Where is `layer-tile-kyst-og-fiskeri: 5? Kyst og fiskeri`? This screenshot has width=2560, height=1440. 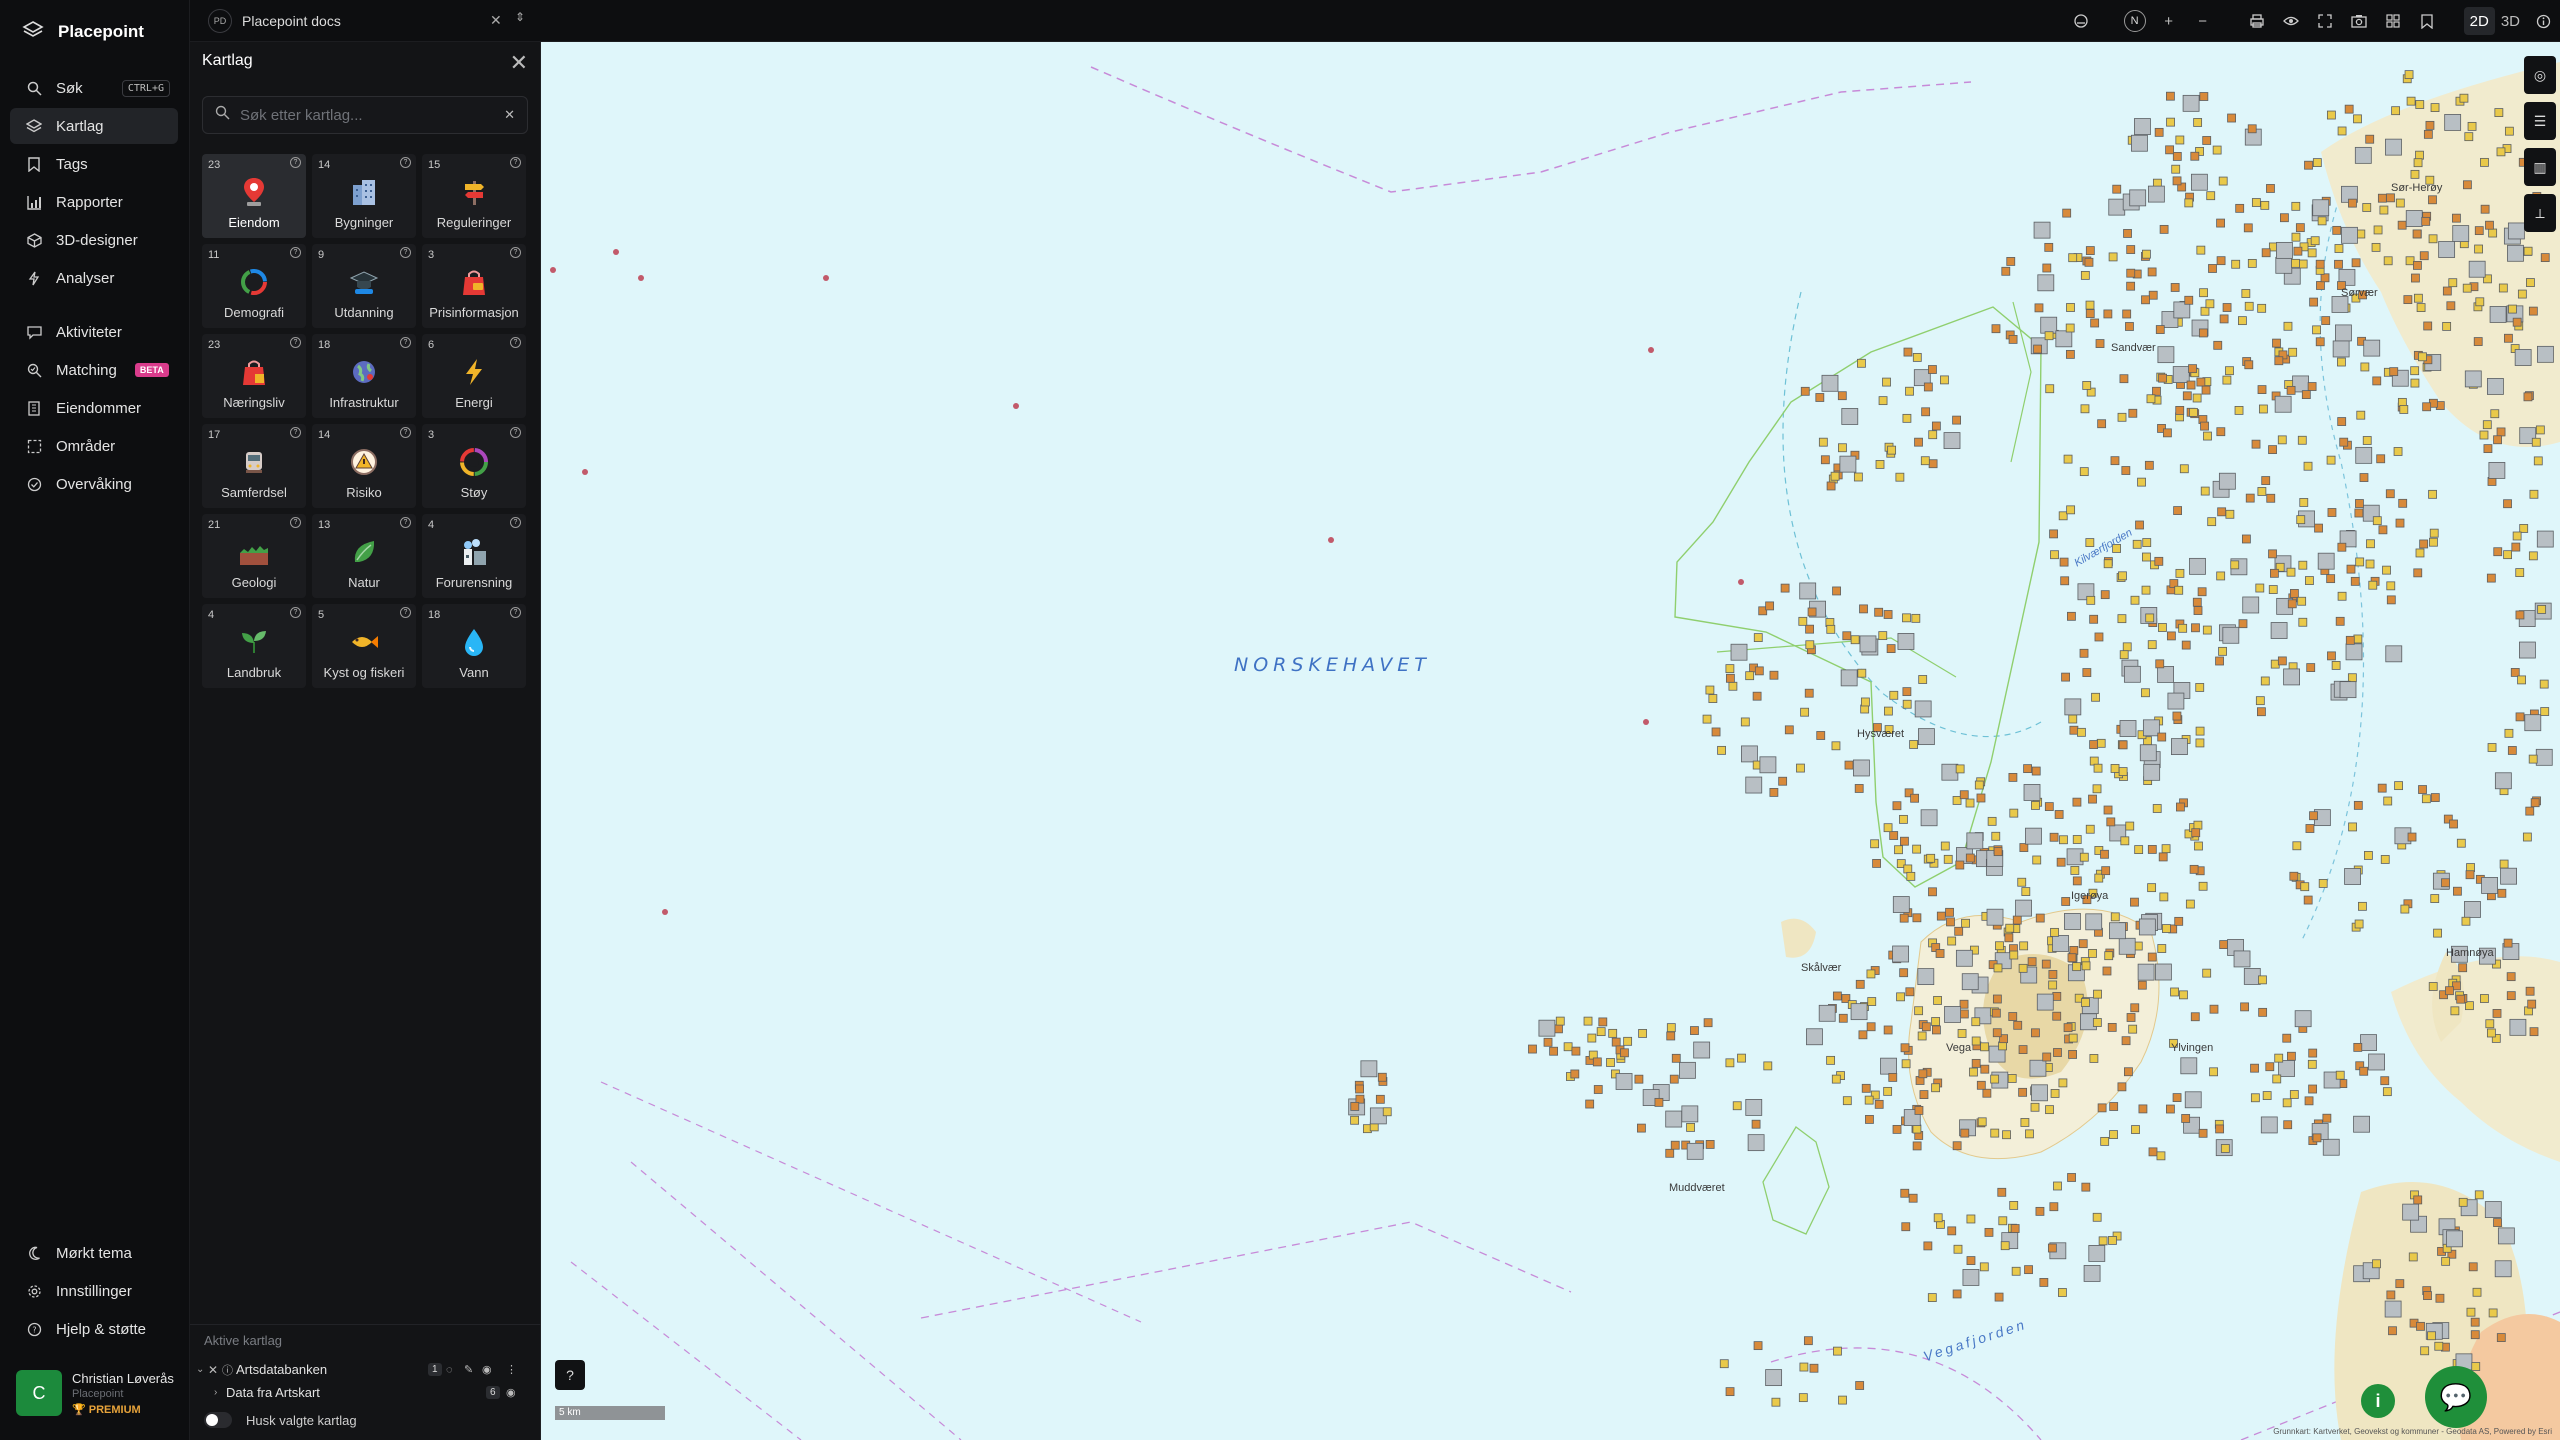
layer-tile-kyst-og-fiskeri: 5? Kyst og fiskeri is located at coordinates (364, 646).